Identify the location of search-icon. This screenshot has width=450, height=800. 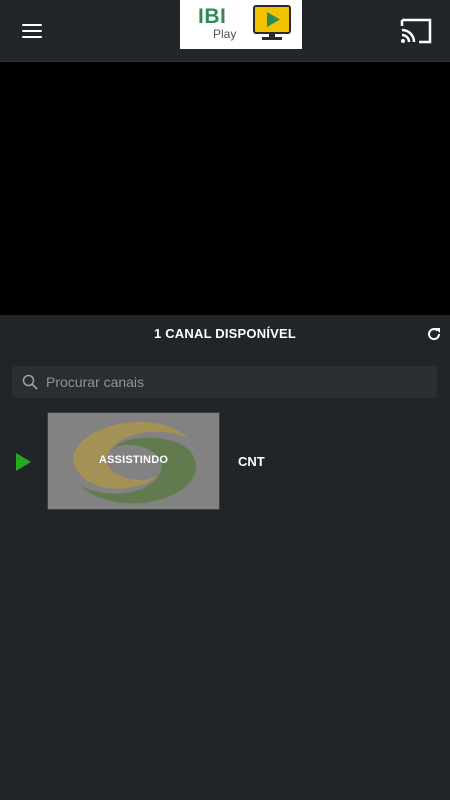
(30, 382).